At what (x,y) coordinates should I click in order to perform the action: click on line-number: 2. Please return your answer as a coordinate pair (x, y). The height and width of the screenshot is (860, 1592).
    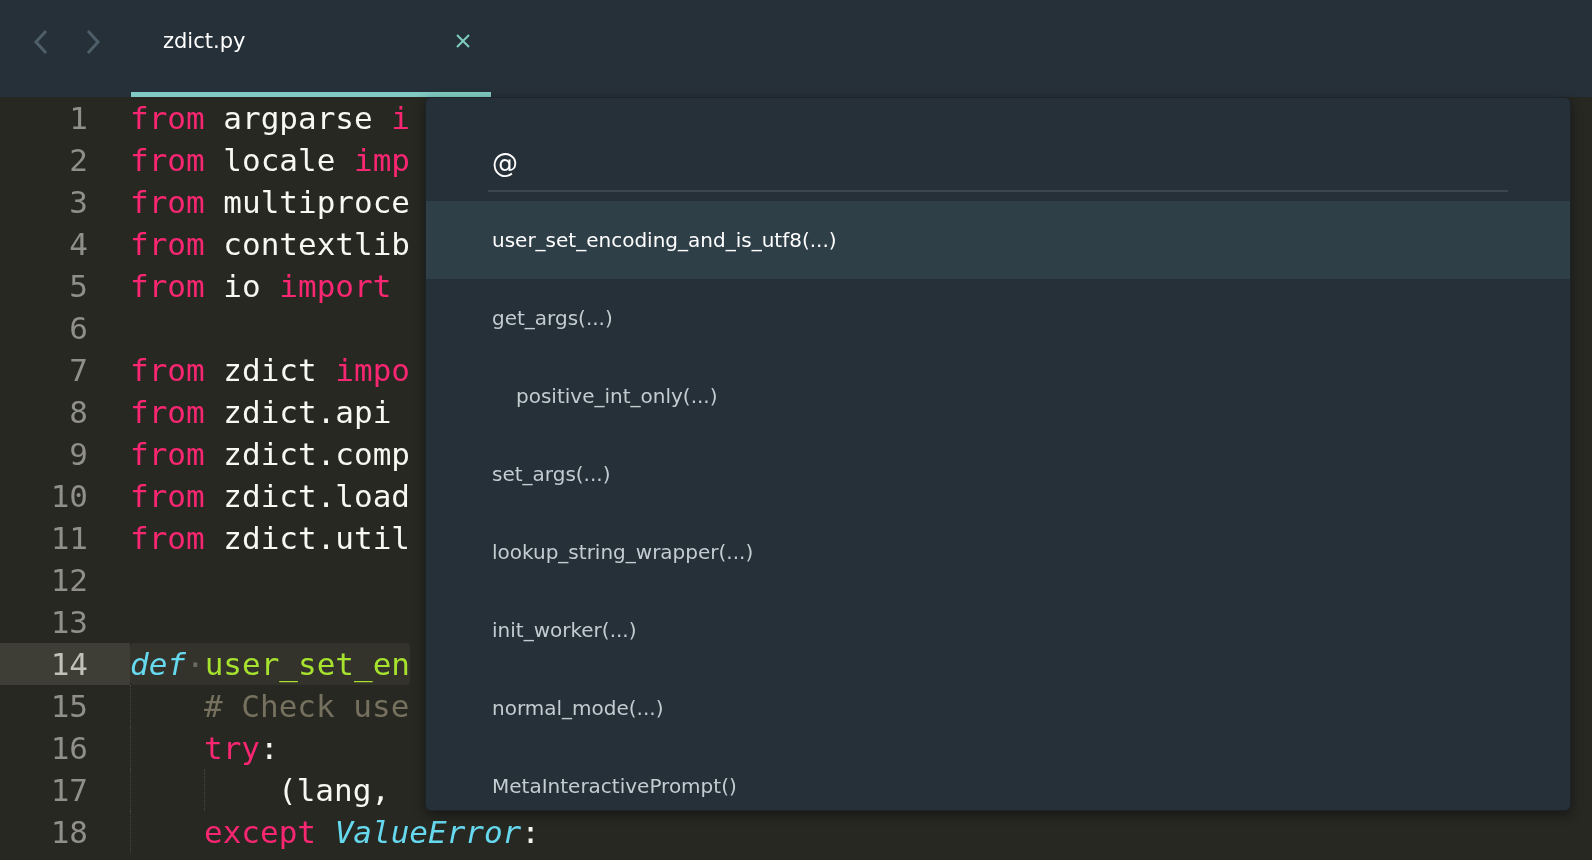
    Looking at the image, I should click on (78, 160).